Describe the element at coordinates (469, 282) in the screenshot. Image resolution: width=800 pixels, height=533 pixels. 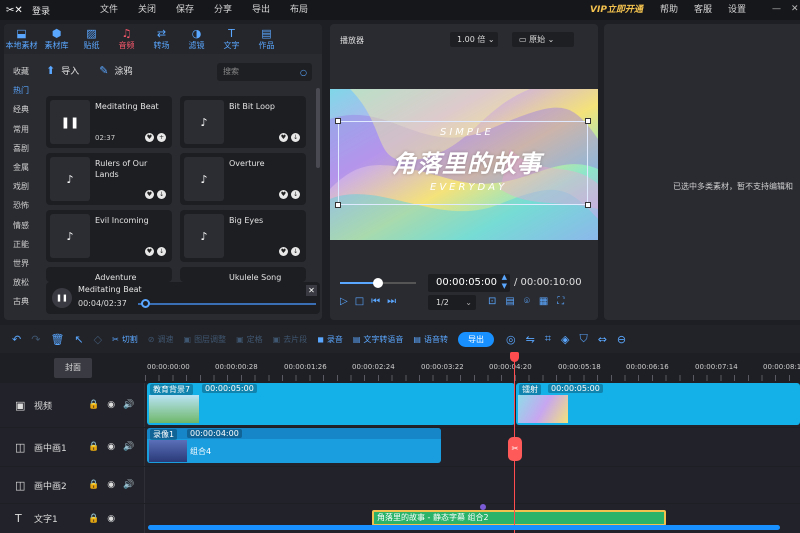
I see `current-time-field: 00:00:05:00 ▲ ▼` at that location.